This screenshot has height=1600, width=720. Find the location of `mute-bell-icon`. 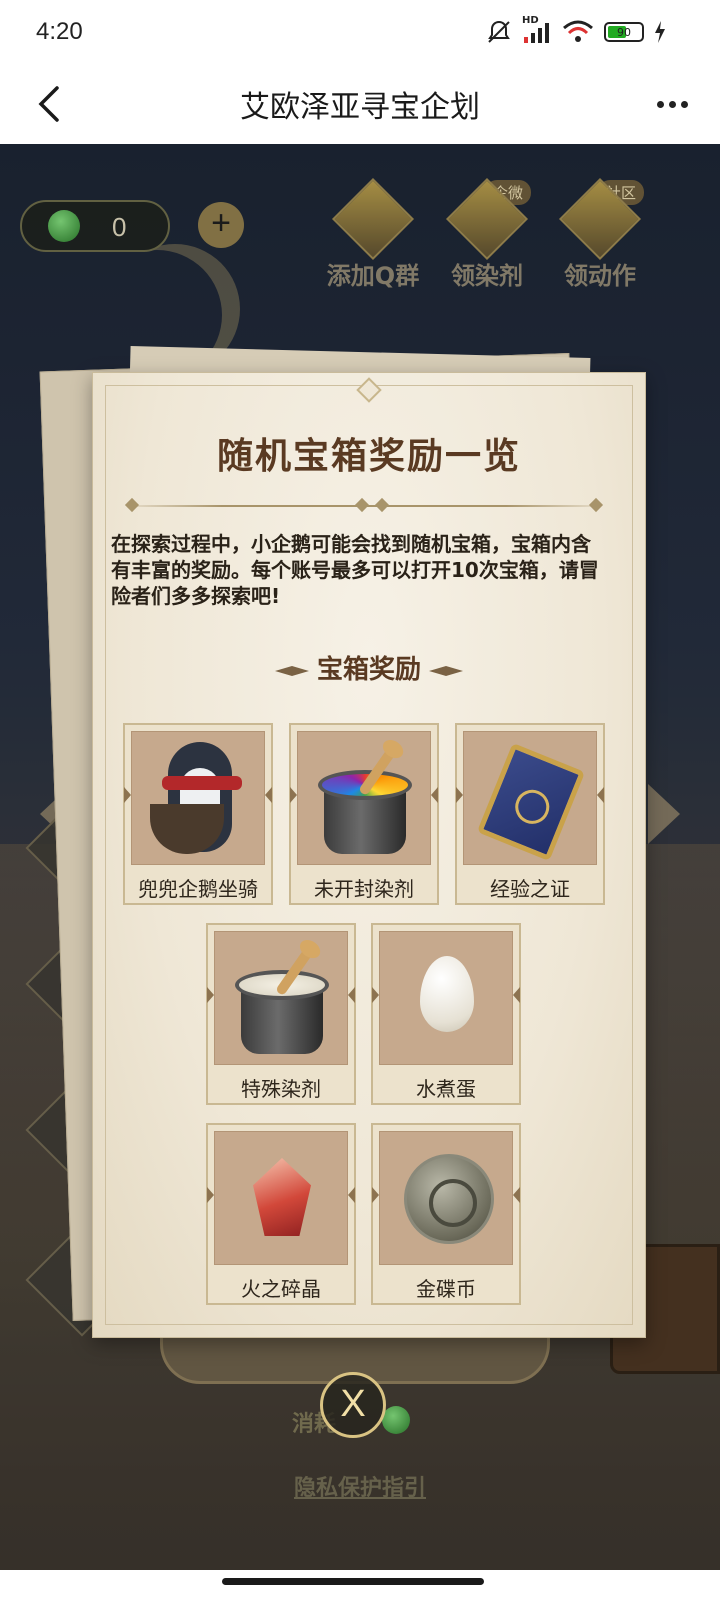

mute-bell-icon is located at coordinates (499, 31).